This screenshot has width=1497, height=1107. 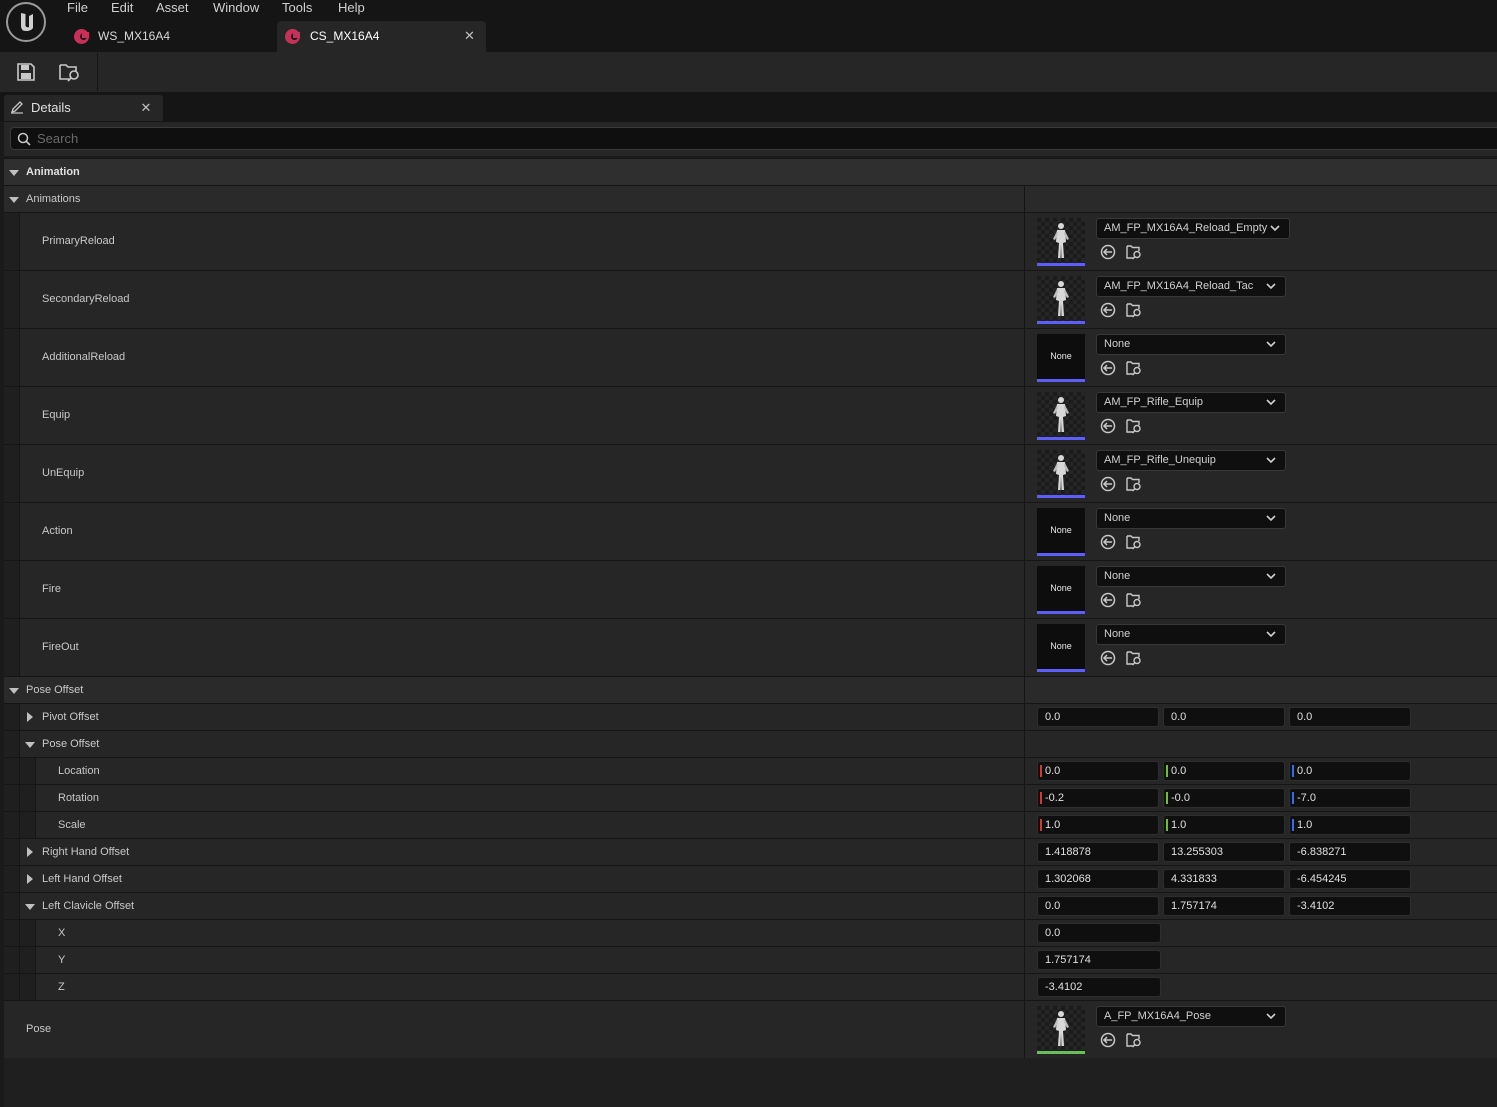 I want to click on pivot-offset-y-field: 0.0, so click(x=1224, y=717).